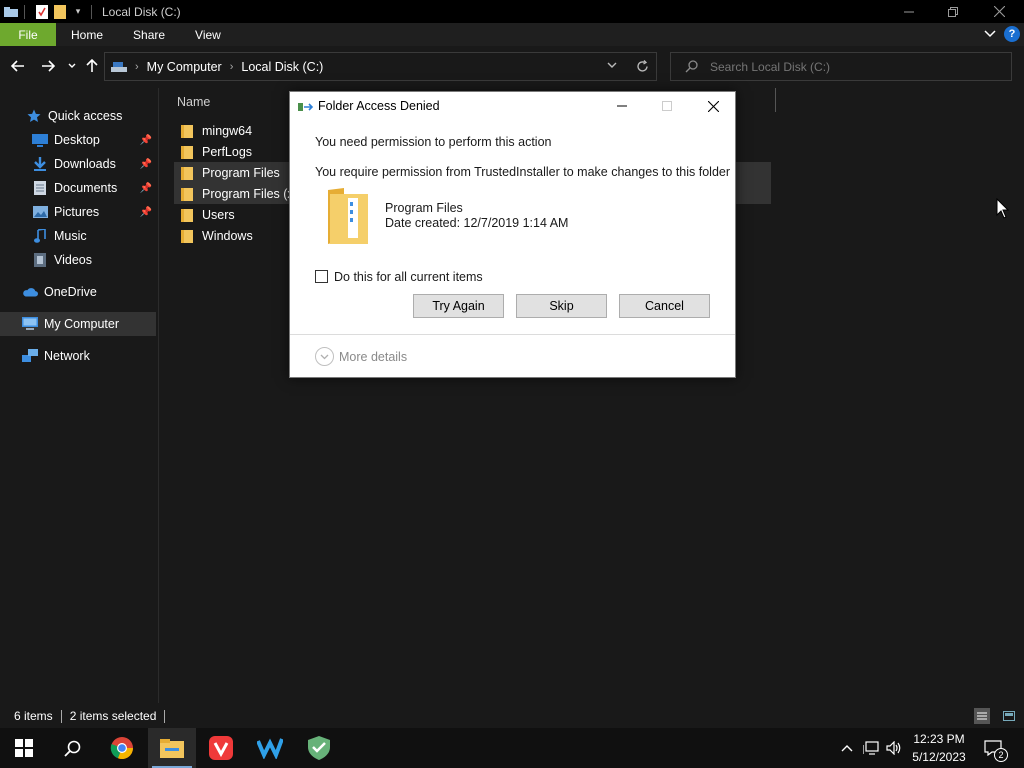  I want to click on navigation-pane-divider, so click(158, 395).